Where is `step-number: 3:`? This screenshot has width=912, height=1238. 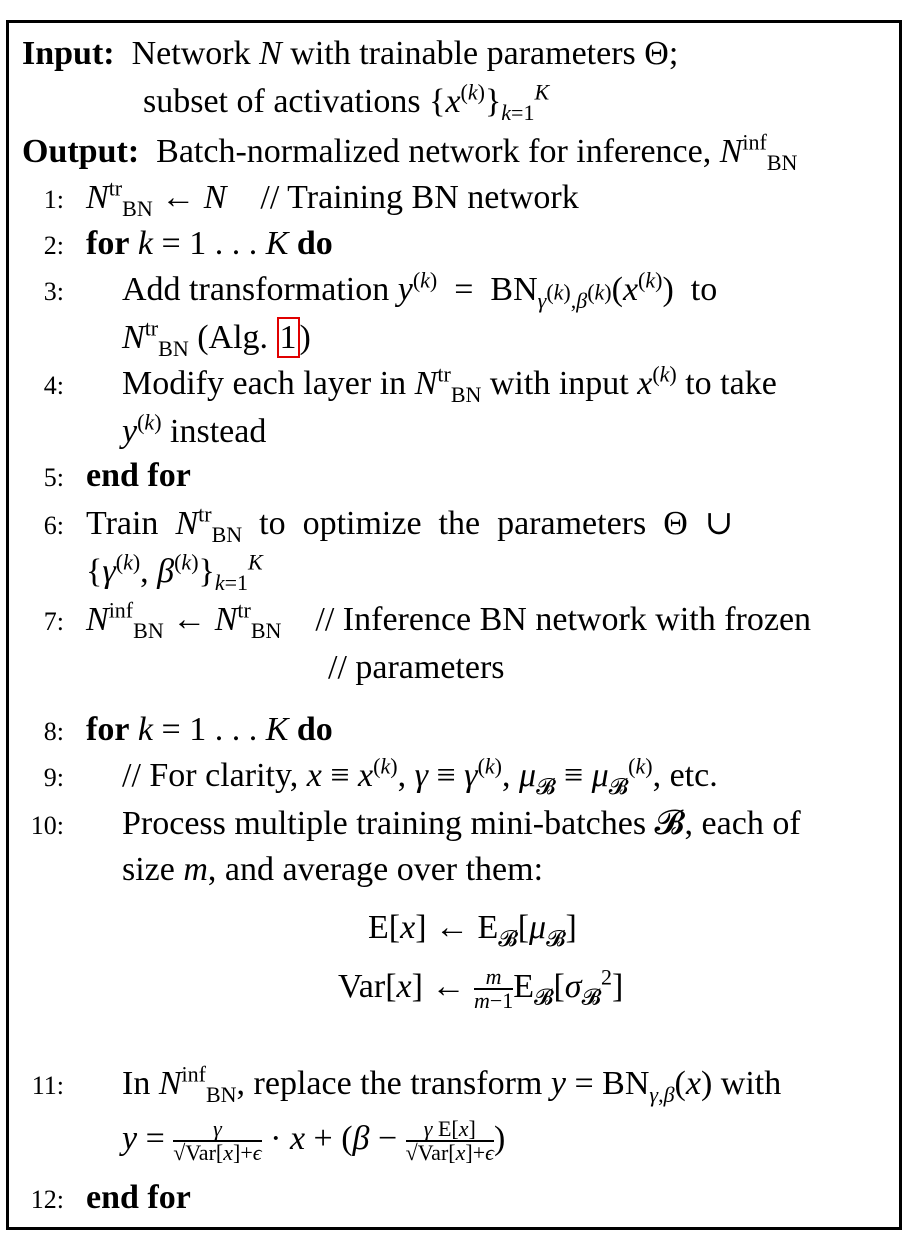 step-number: 3: is located at coordinates (53, 291).